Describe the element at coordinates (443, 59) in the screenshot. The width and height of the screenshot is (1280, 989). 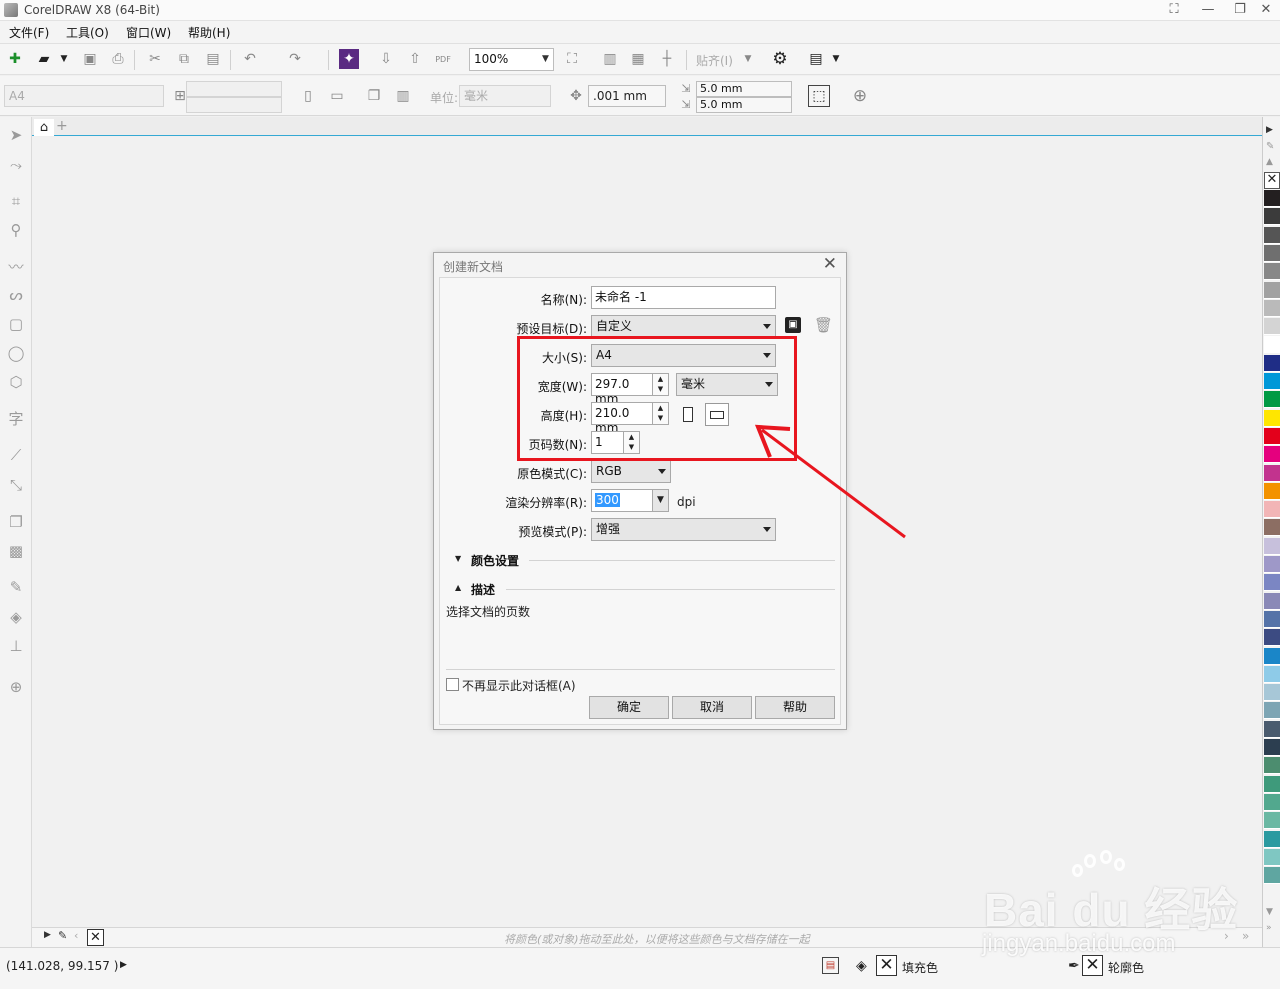
I see `publish-pdf-icon: PDF` at that location.